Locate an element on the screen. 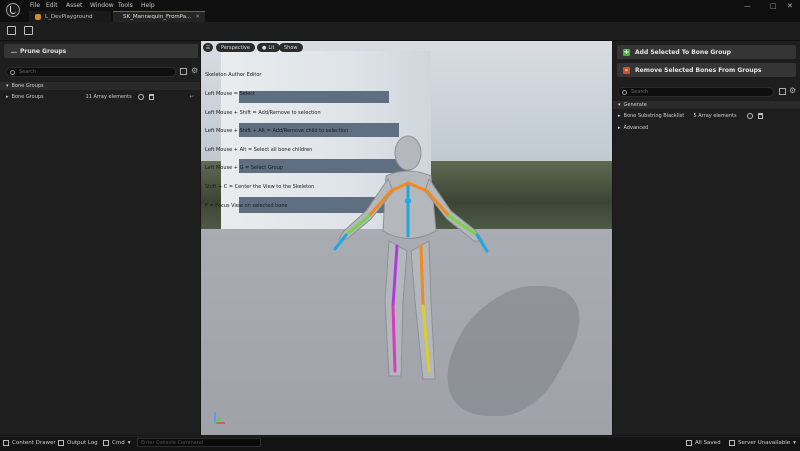  menu-edit: Edit is located at coordinates (52, 5).